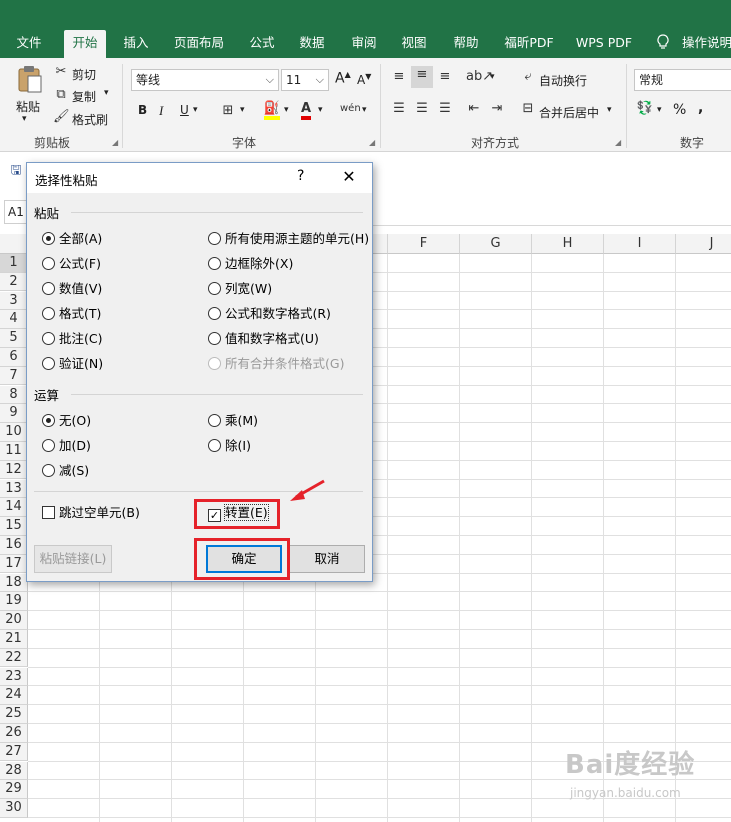  What do you see at coordinates (604, 44) in the screenshot?
I see `tab-wps-pdf: WPS PDF` at bounding box center [604, 44].